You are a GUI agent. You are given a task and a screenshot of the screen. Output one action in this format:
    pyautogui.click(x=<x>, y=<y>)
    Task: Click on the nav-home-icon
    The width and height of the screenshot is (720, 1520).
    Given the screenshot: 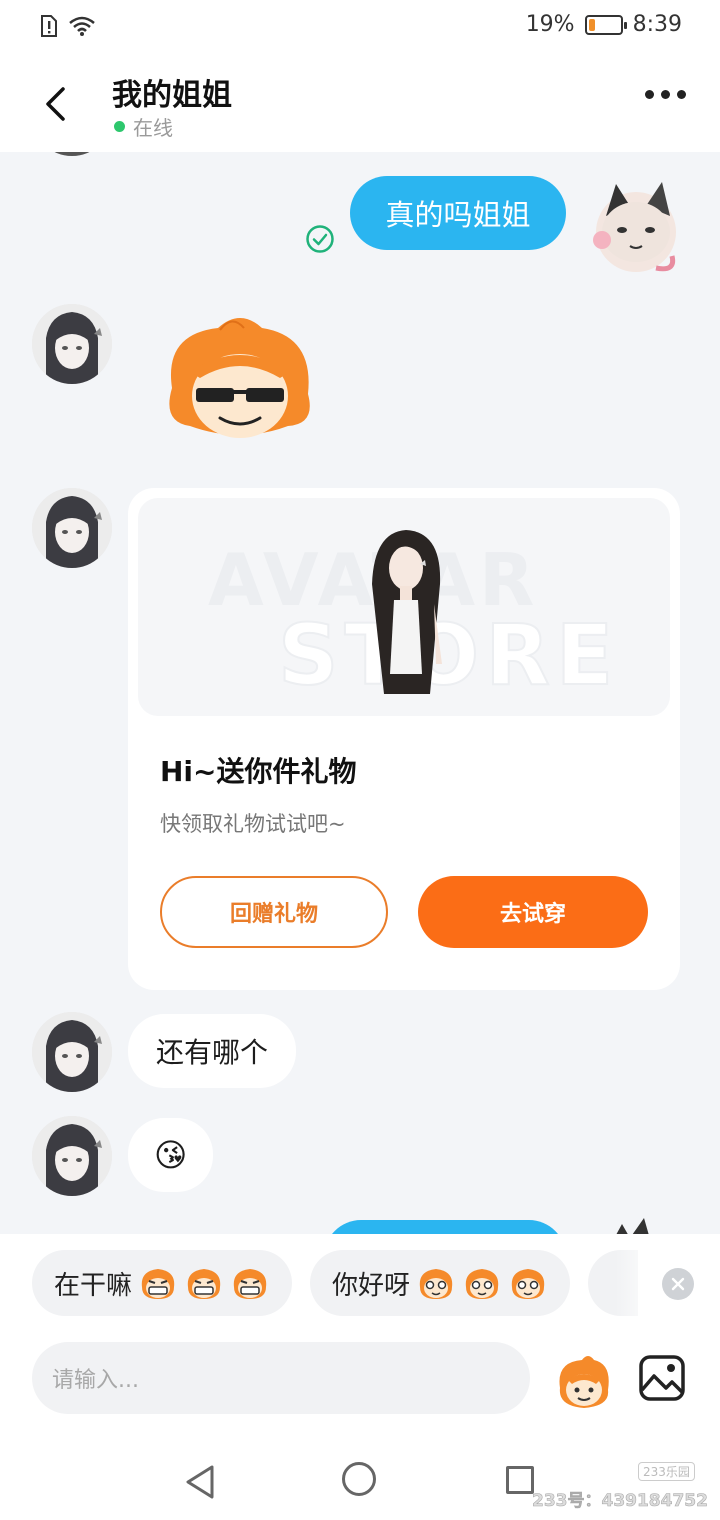 What is the action you would take?
    pyautogui.click(x=359, y=1479)
    